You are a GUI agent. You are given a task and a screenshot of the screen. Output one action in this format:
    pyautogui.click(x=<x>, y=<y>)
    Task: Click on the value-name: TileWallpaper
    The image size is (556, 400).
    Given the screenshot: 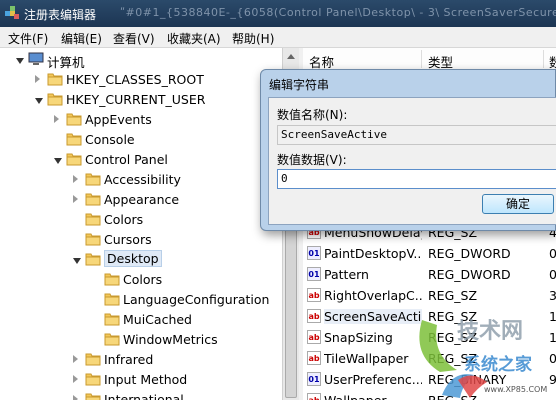 What is the action you would take?
    pyautogui.click(x=366, y=358)
    